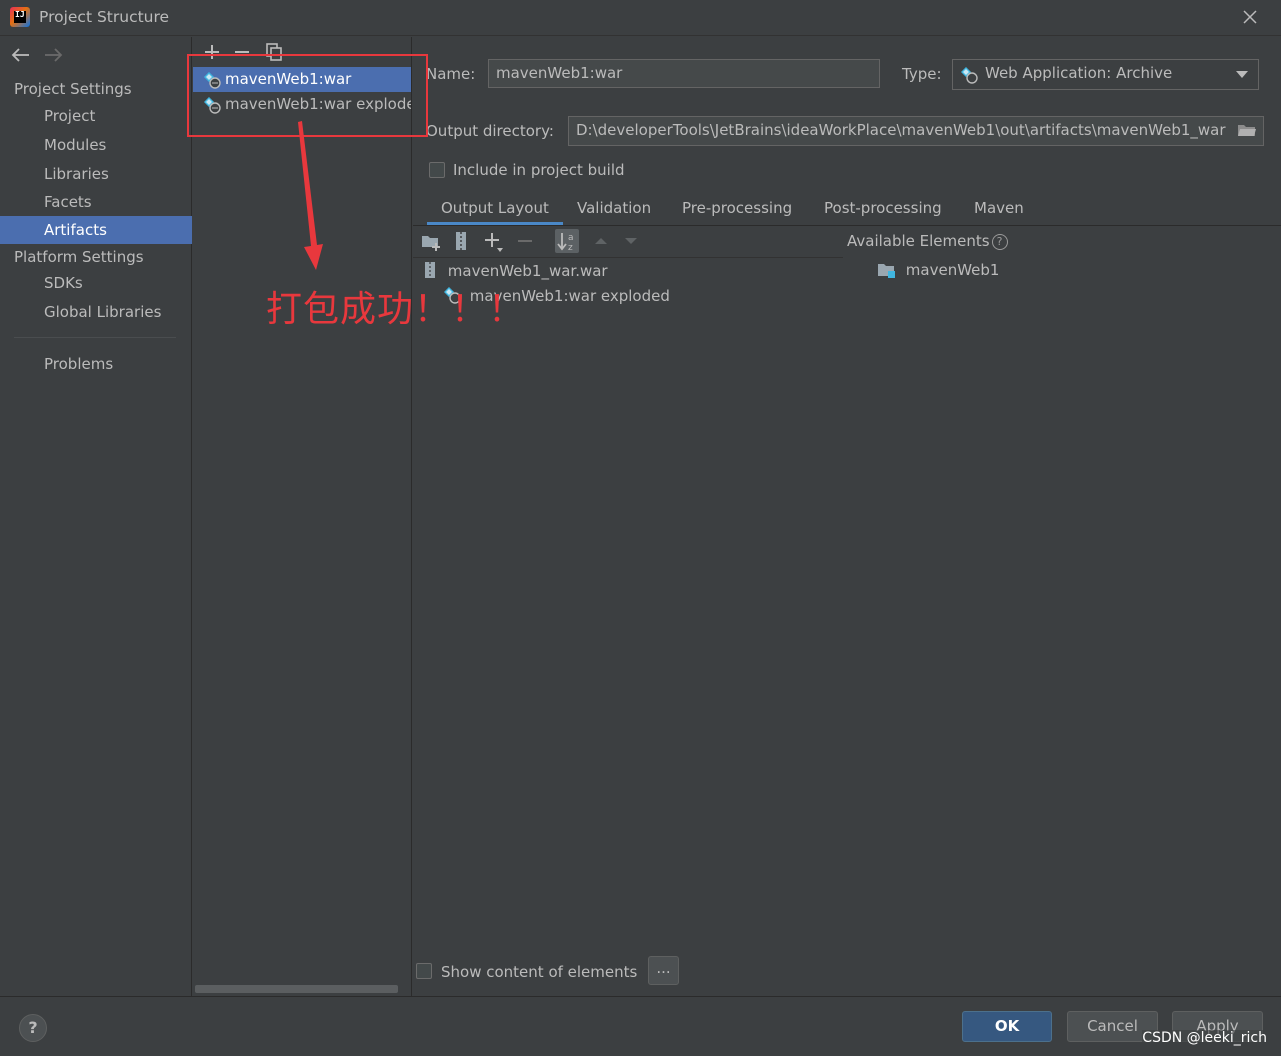 This screenshot has height=1056, width=1281. I want to click on annotation-text: 打包成功！！！, so click(396, 309).